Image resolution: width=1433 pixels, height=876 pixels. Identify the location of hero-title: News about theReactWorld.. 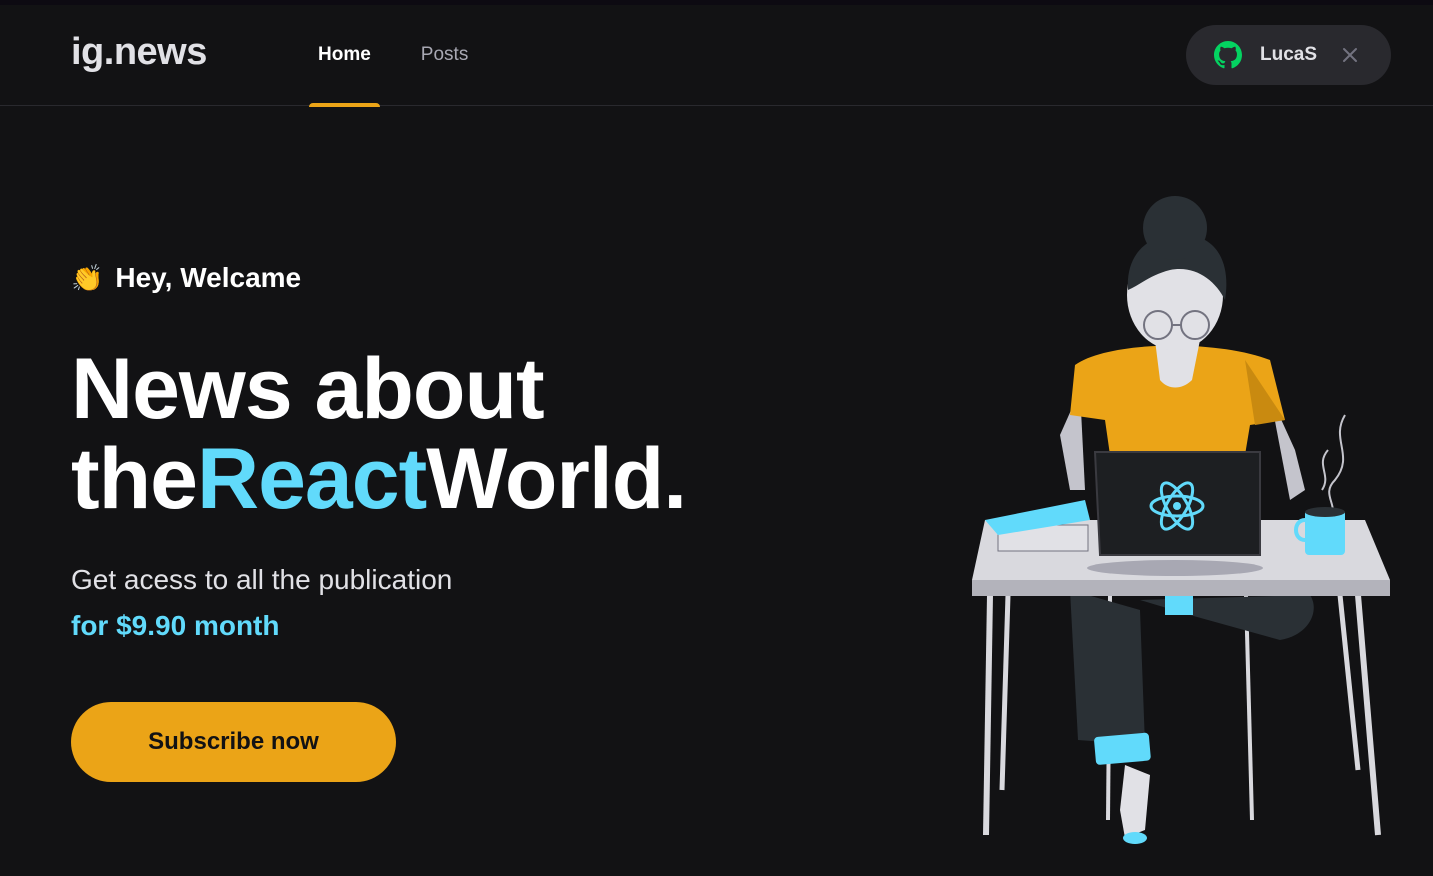
(421, 434).